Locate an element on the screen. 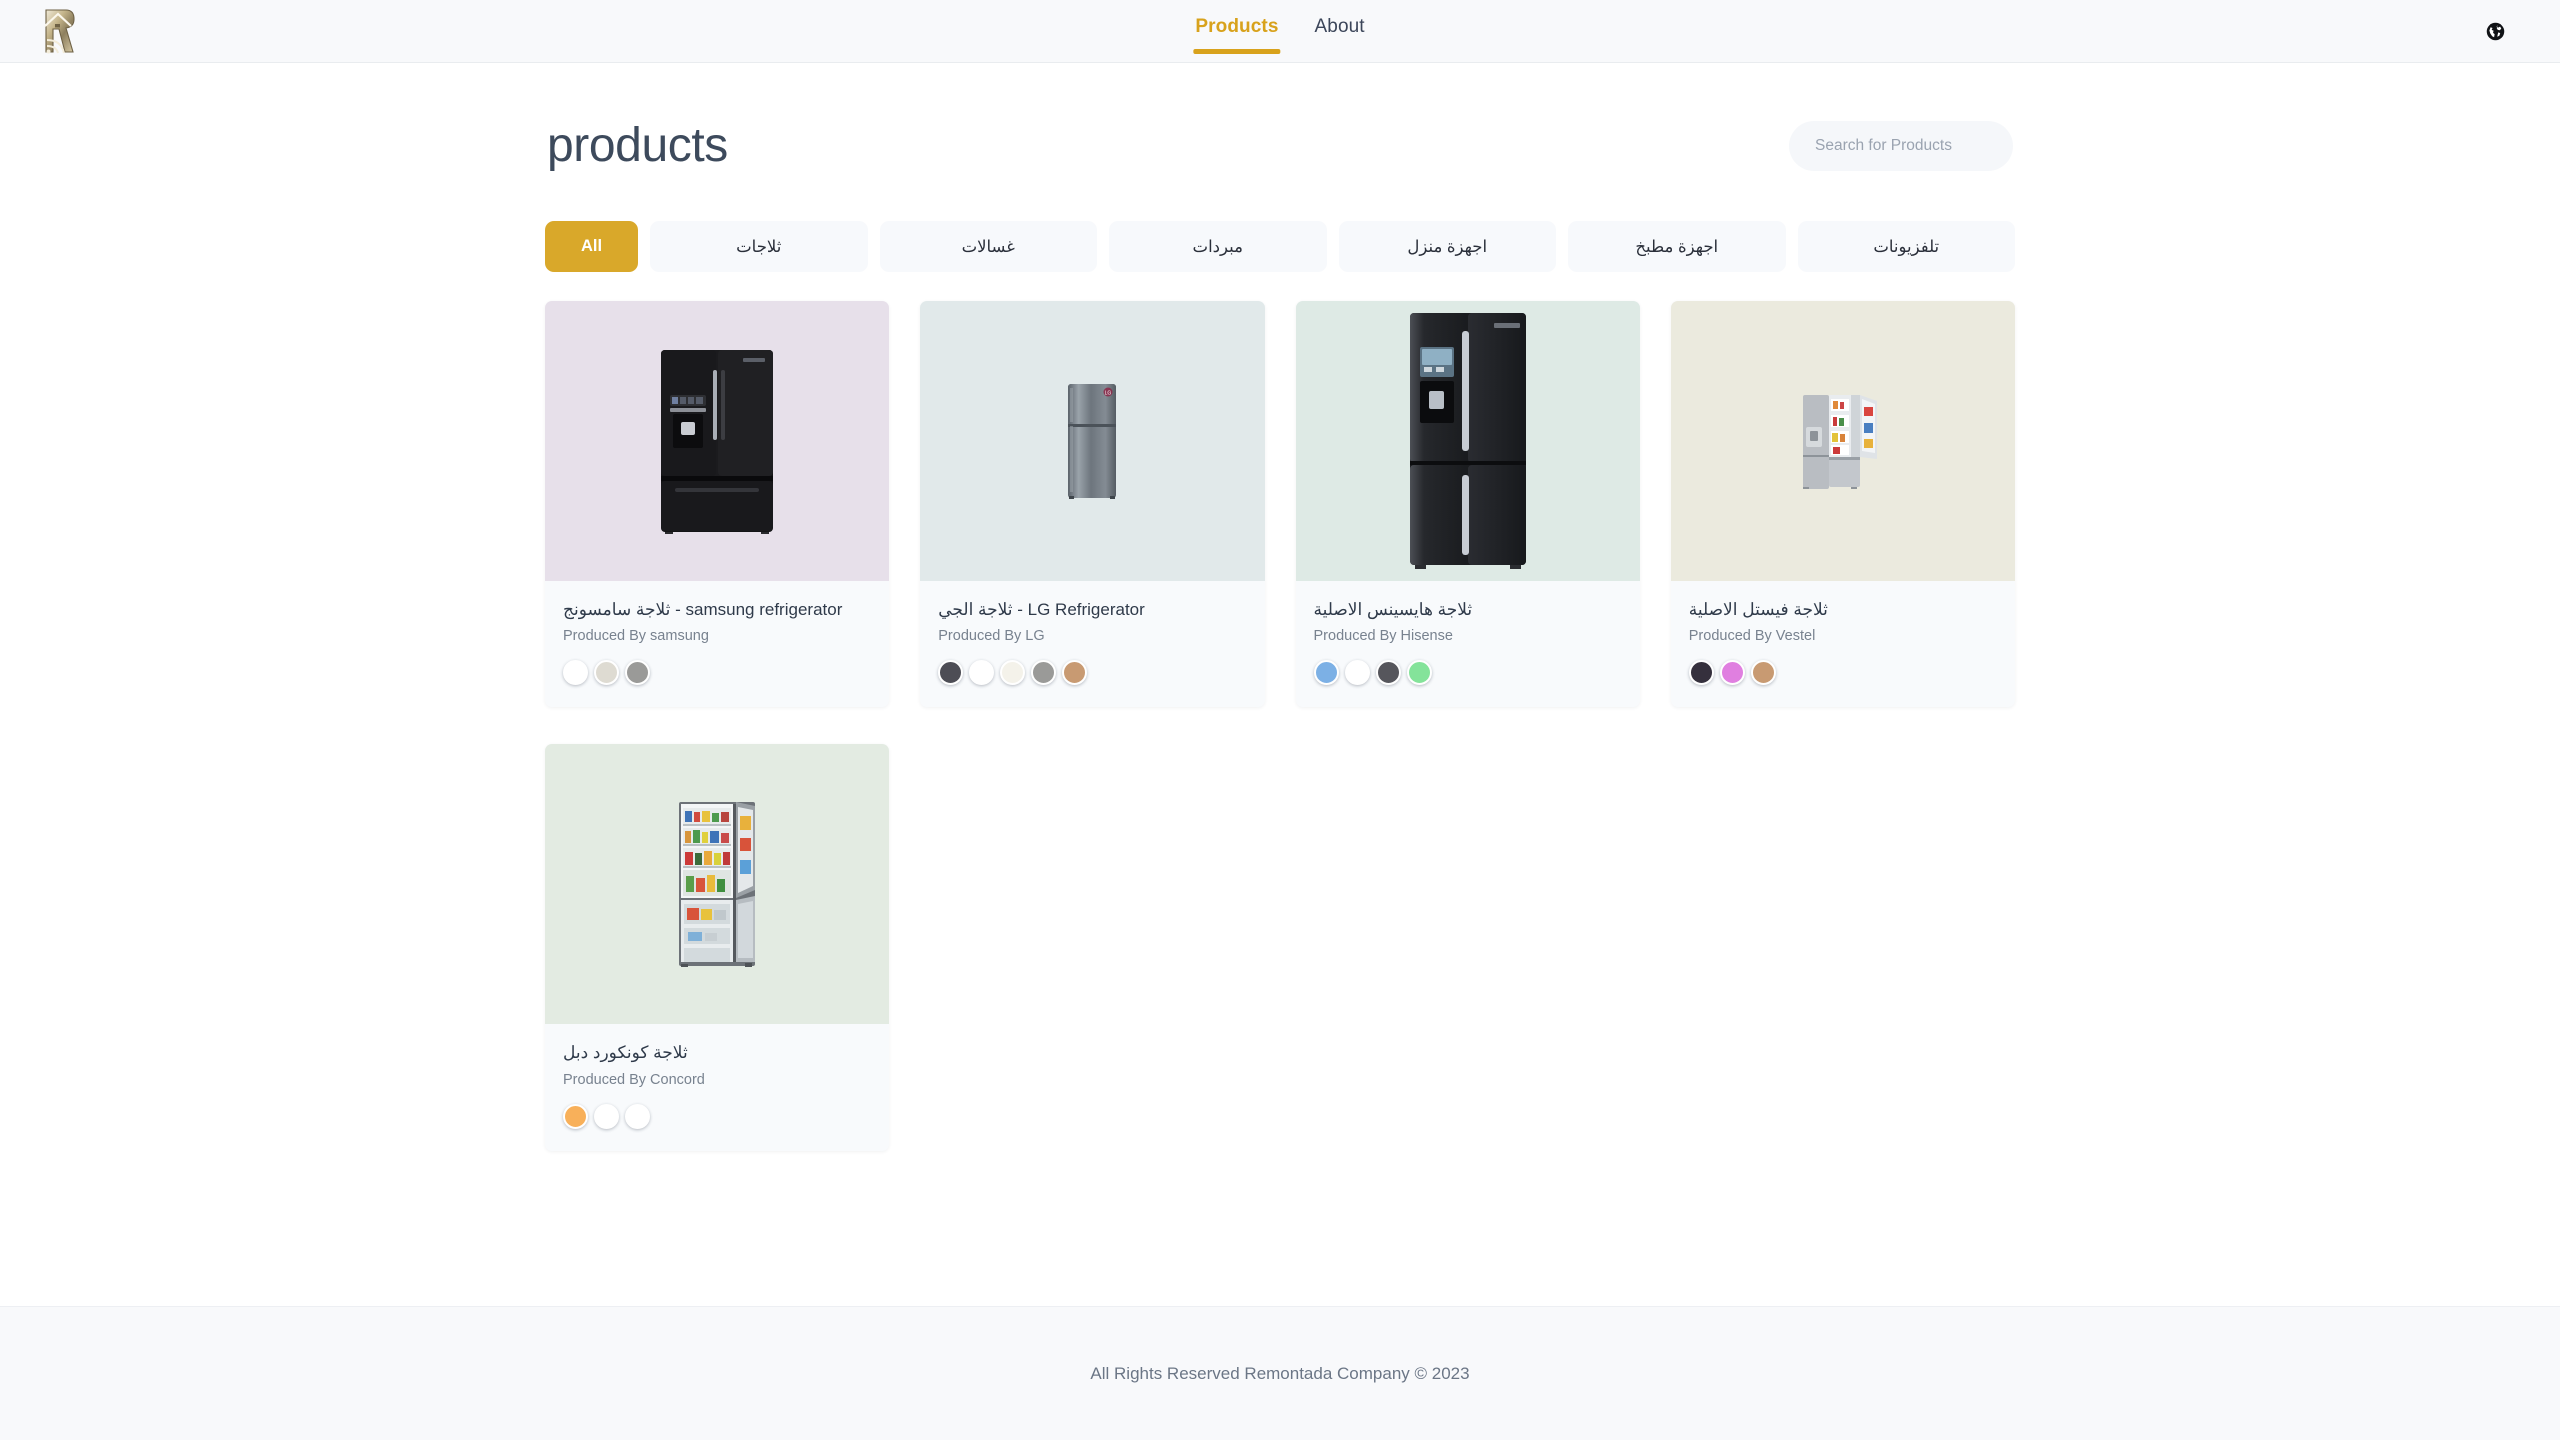 This screenshot has height=1440, width=2560. product-title: ثلاجة الجي - LG Refrigerator is located at coordinates (1041, 609).